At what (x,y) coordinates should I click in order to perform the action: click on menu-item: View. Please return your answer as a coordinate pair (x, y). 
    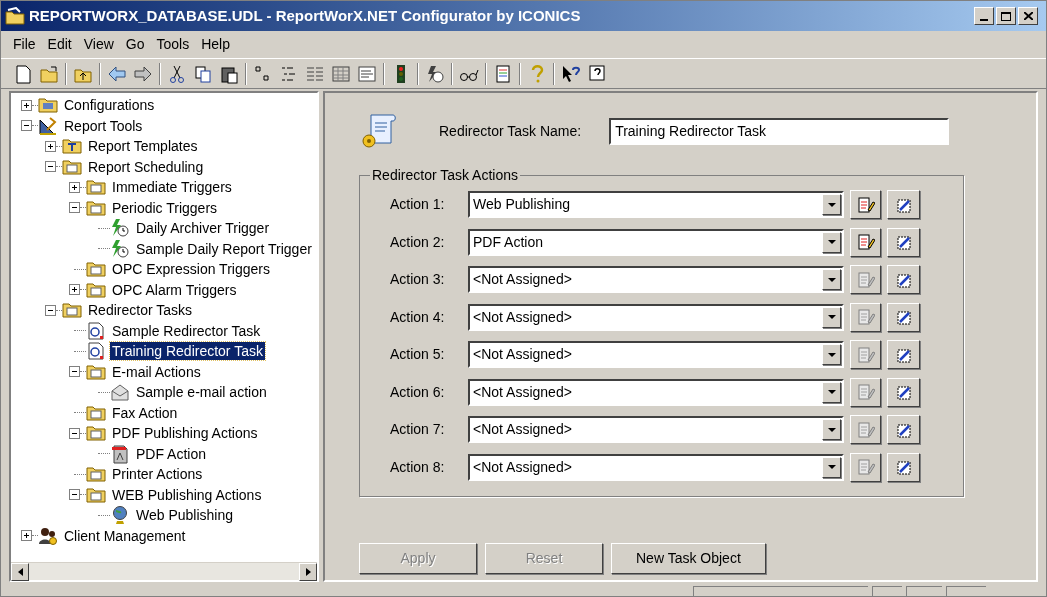
    Looking at the image, I should click on (98, 44).